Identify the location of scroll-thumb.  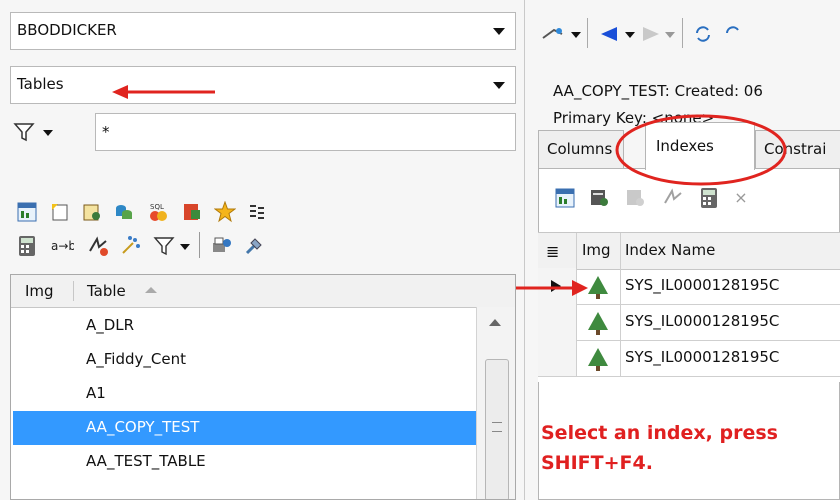
(497, 429).